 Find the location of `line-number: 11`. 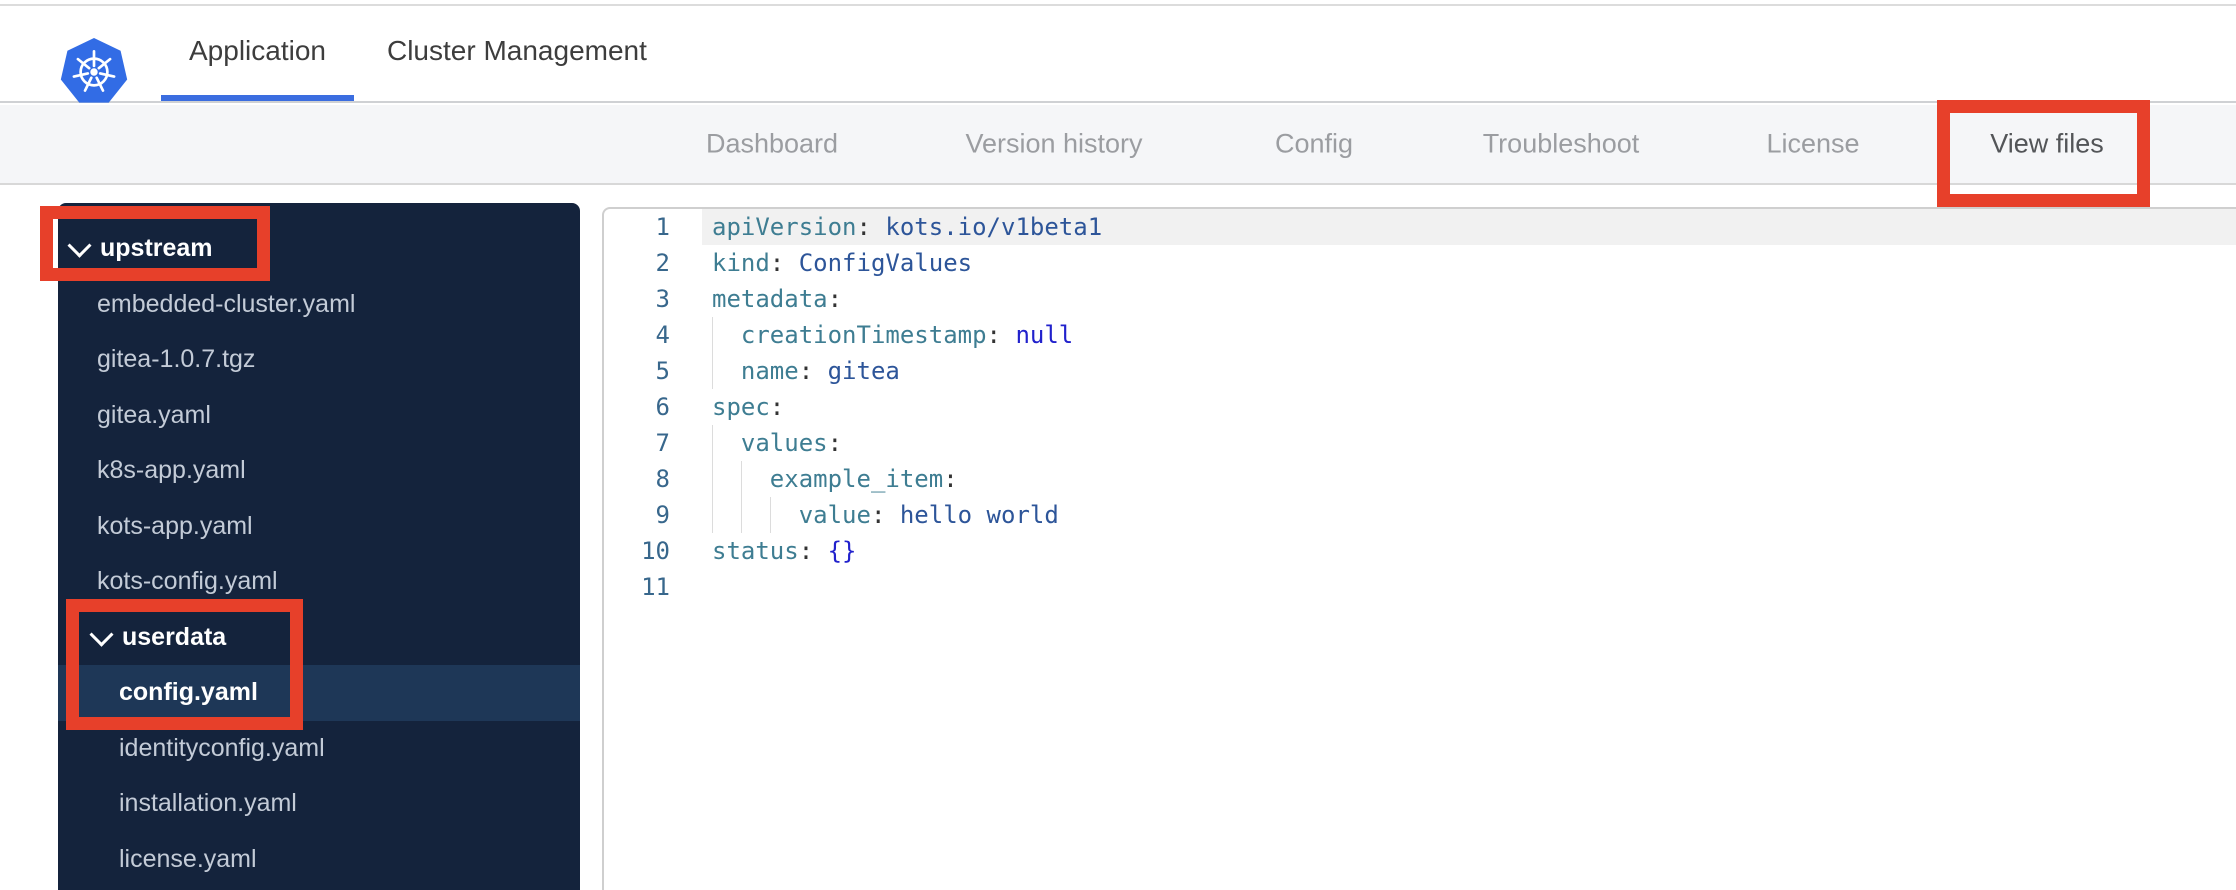

line-number: 11 is located at coordinates (655, 587).